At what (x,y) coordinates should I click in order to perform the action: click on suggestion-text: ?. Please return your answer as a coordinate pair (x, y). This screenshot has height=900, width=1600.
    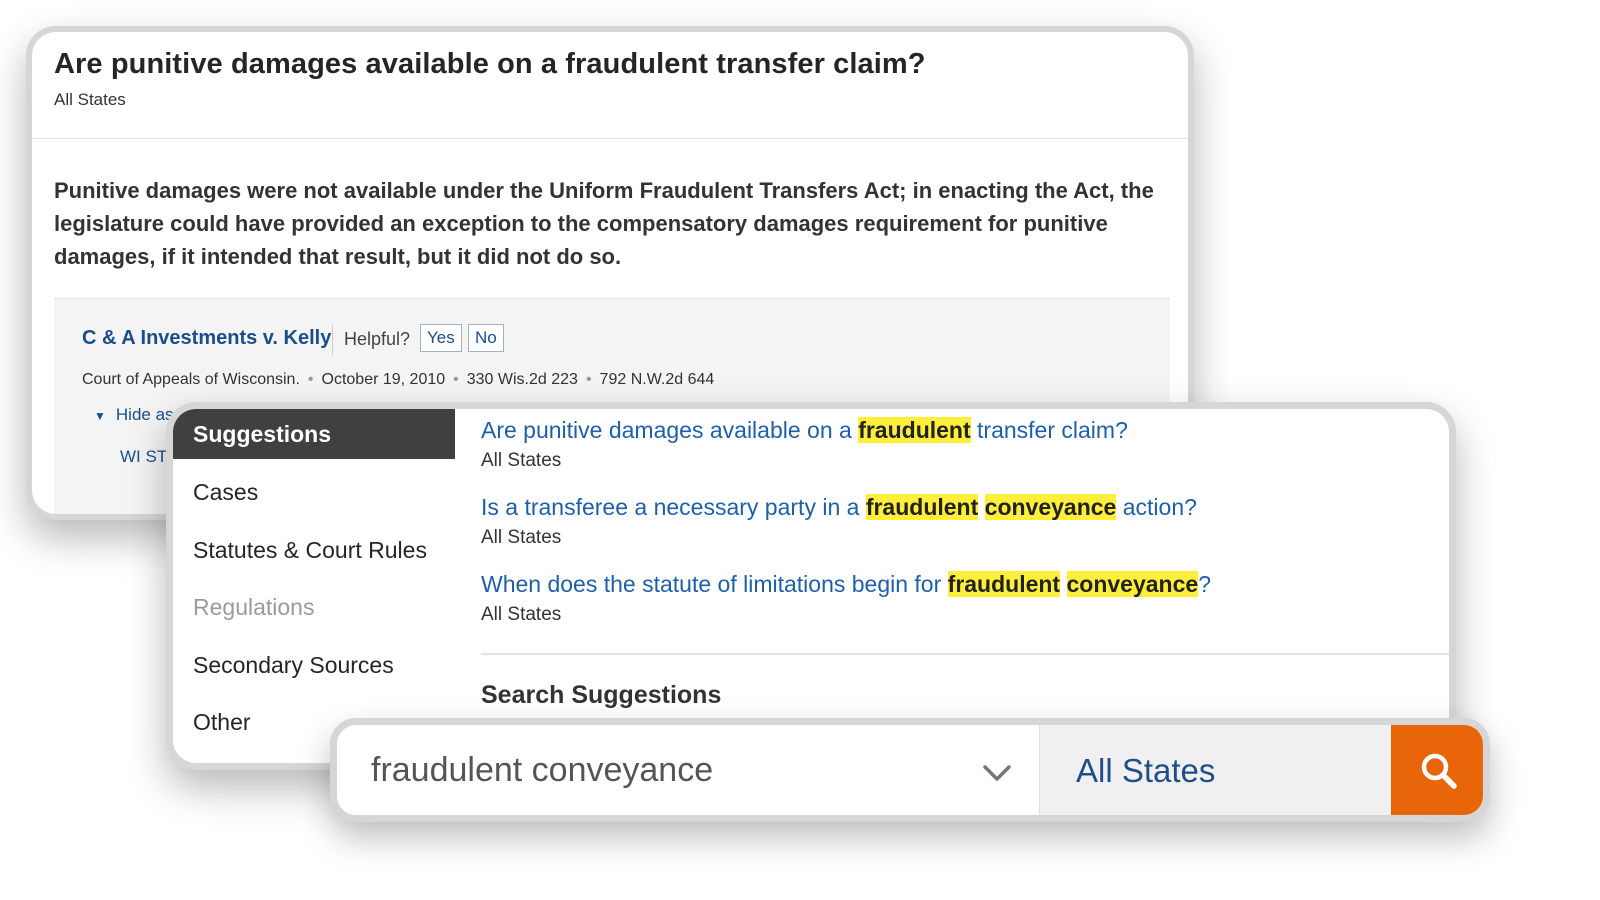
    Looking at the image, I should click on (1204, 584).